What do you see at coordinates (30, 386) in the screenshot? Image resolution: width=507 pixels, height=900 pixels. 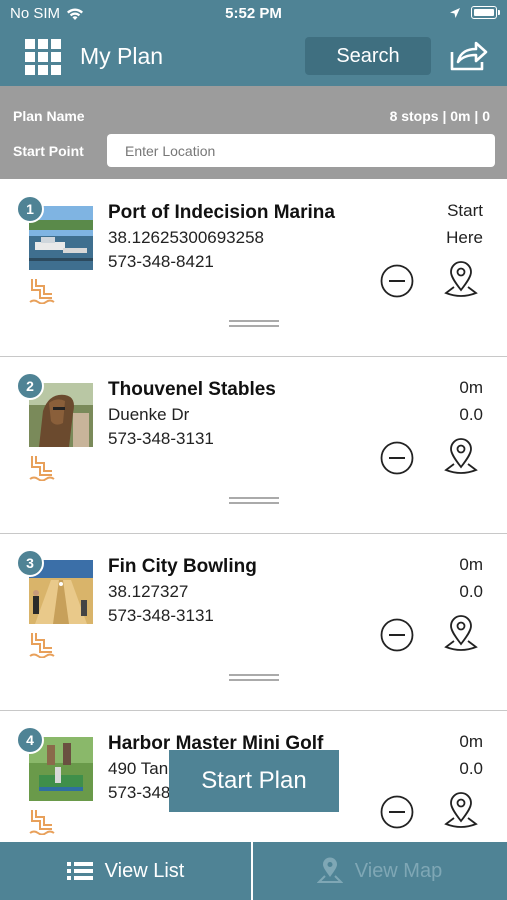 I see `stop-number-badge: 2` at bounding box center [30, 386].